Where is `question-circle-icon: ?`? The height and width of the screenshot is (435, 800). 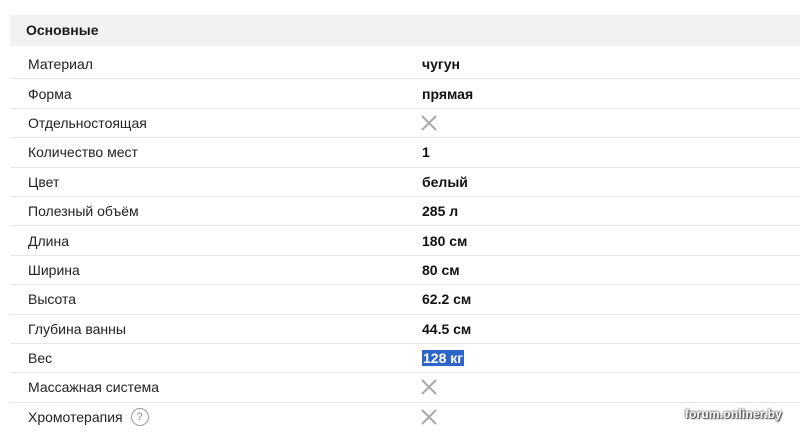 question-circle-icon: ? is located at coordinates (139, 417).